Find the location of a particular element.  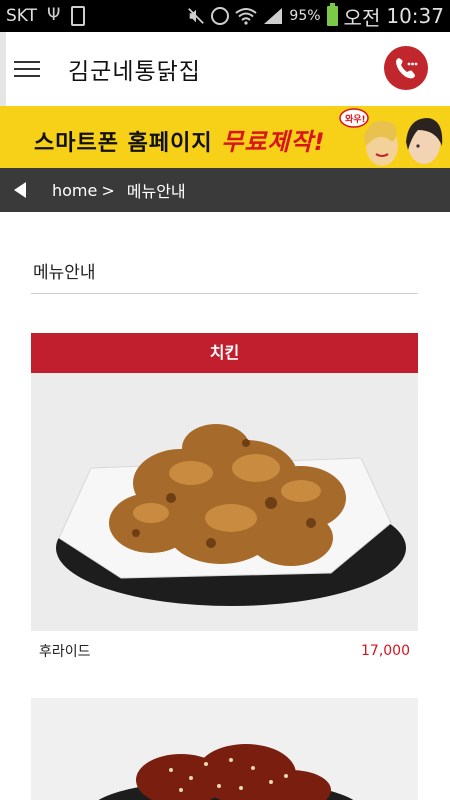

category-header: 치킨 is located at coordinates (224, 353).